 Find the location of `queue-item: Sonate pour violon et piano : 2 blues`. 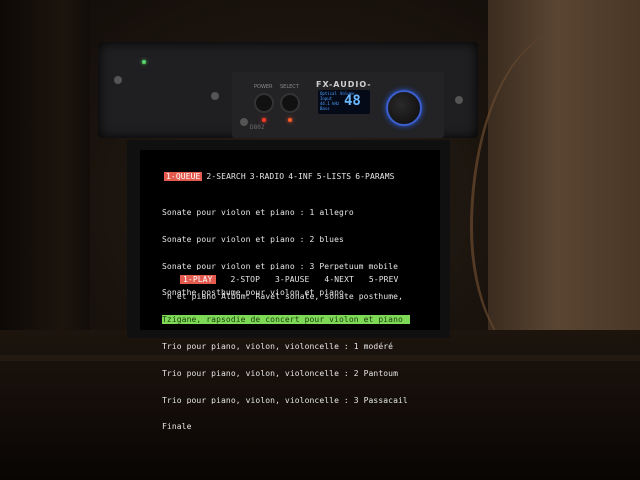

queue-item: Sonate pour violon et piano : 2 blues is located at coordinates (286, 239).